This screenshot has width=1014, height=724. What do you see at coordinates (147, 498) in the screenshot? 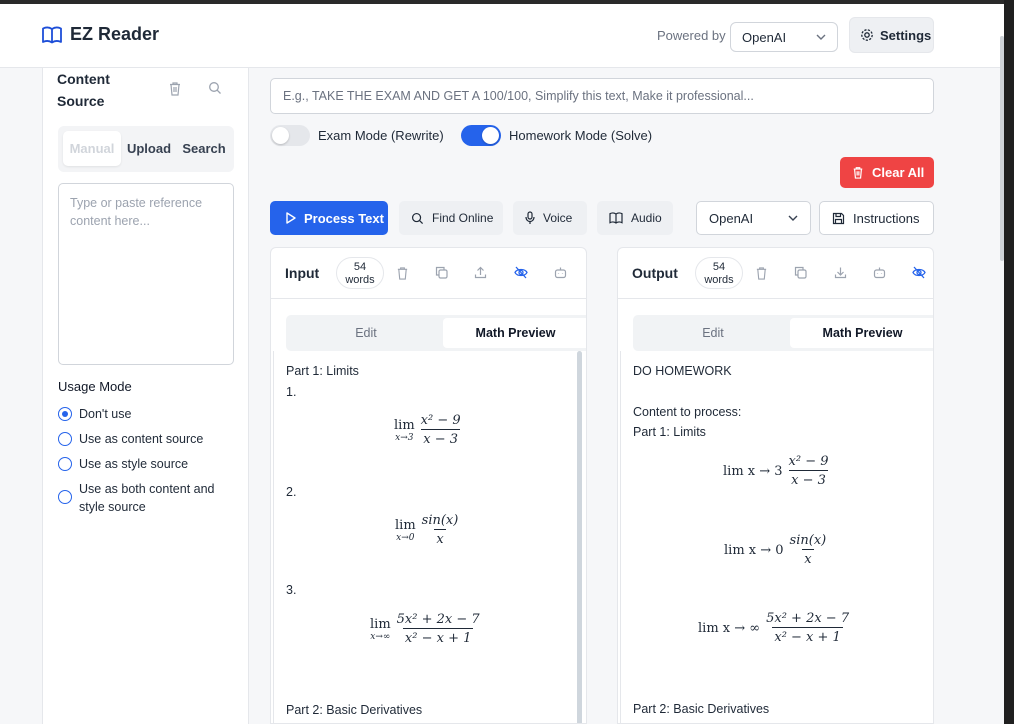
I see `usage-option-label: Use as both content and style source` at bounding box center [147, 498].